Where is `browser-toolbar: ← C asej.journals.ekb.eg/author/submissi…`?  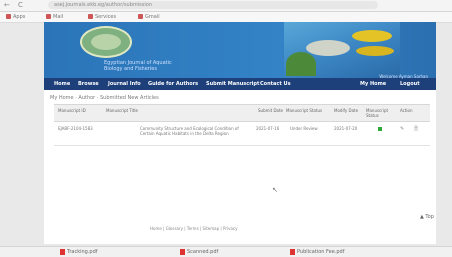 browser-toolbar: ← C asej.journals.ekb.eg/author/submissi… is located at coordinates (226, 6).